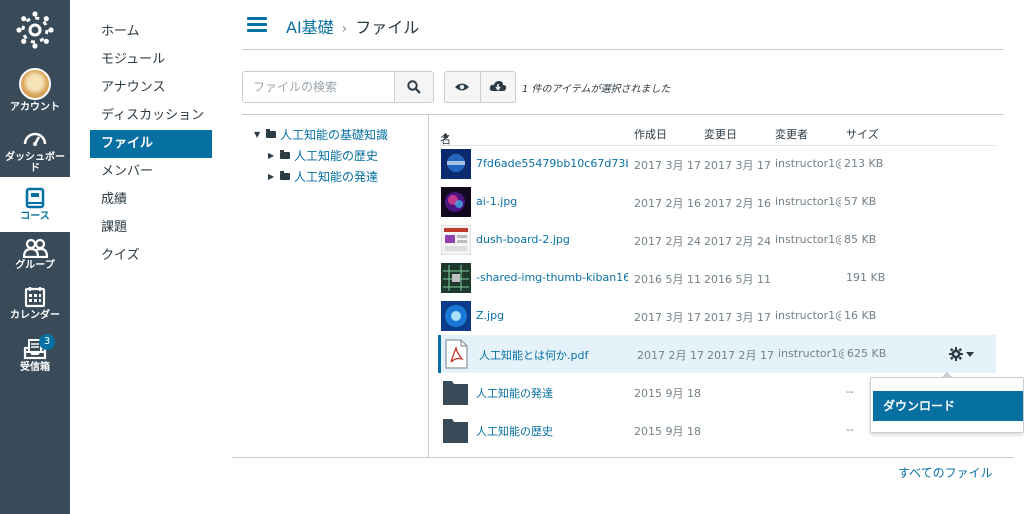 This screenshot has height=514, width=1024. Describe the element at coordinates (552, 239) in the screenshot. I see `file-name-link: dush-board-2.jpg` at that location.